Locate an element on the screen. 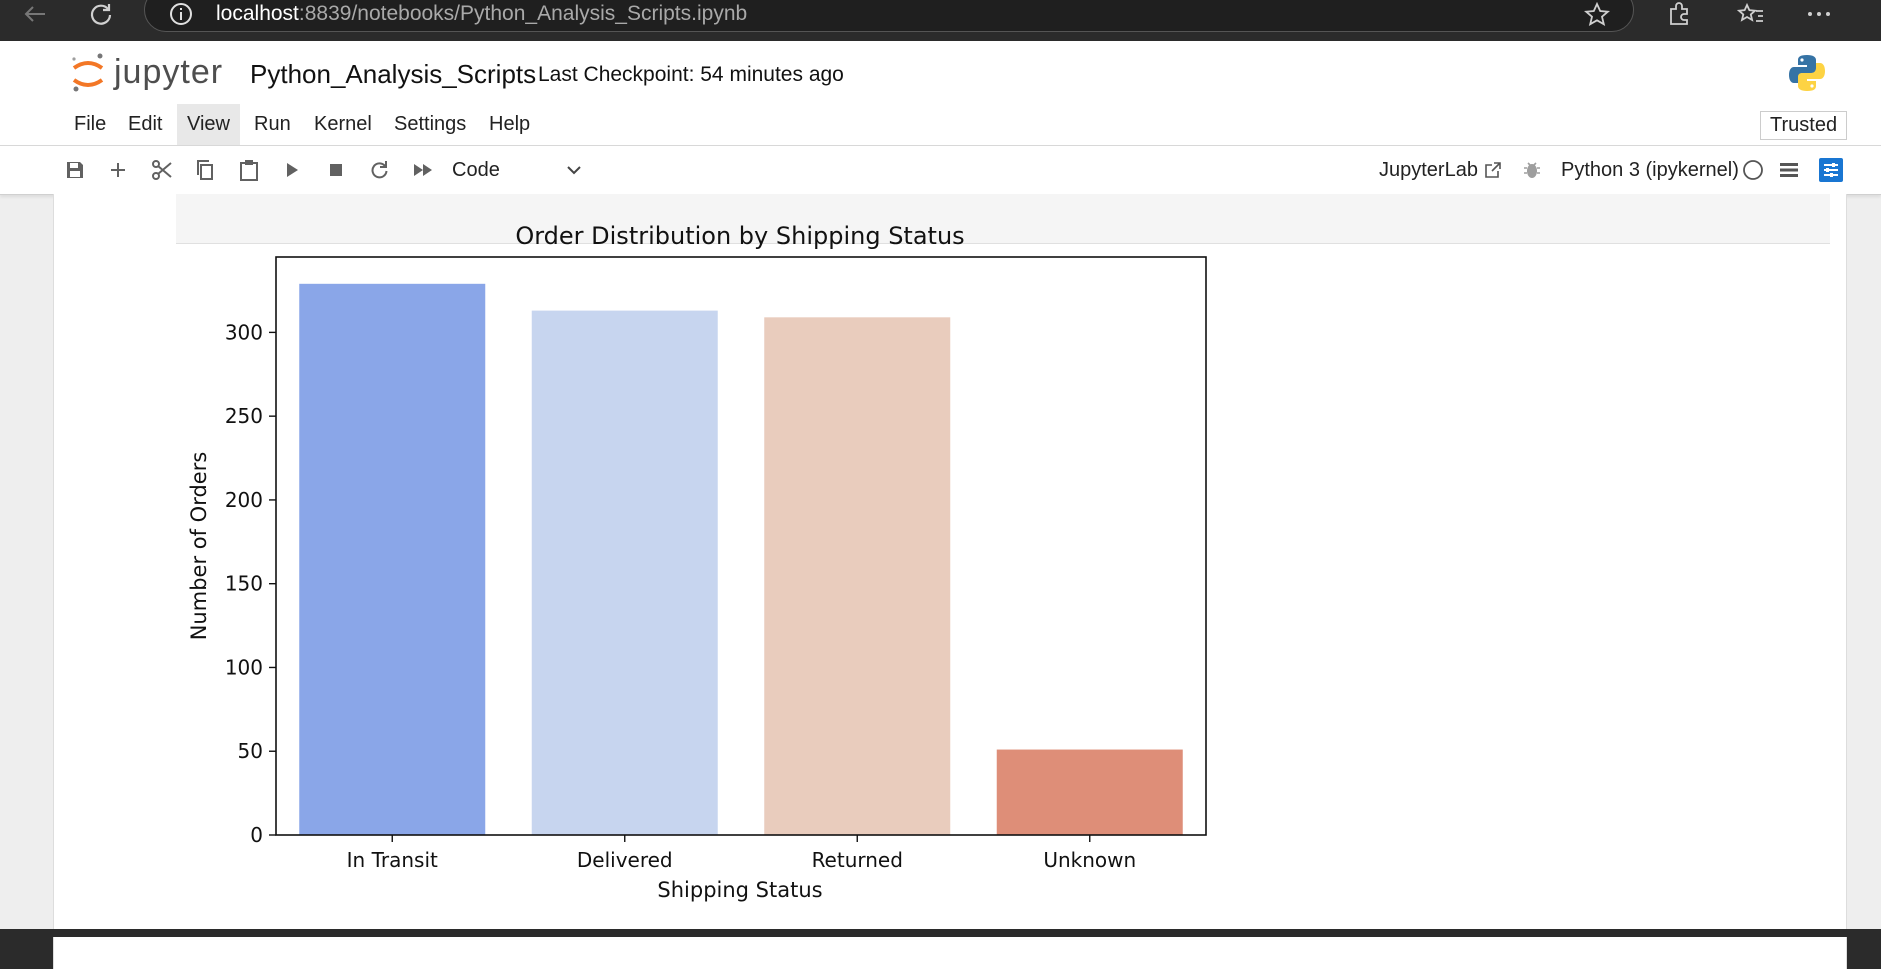 This screenshot has width=1881, height=969. more-options-icon is located at coordinates (1819, 14).